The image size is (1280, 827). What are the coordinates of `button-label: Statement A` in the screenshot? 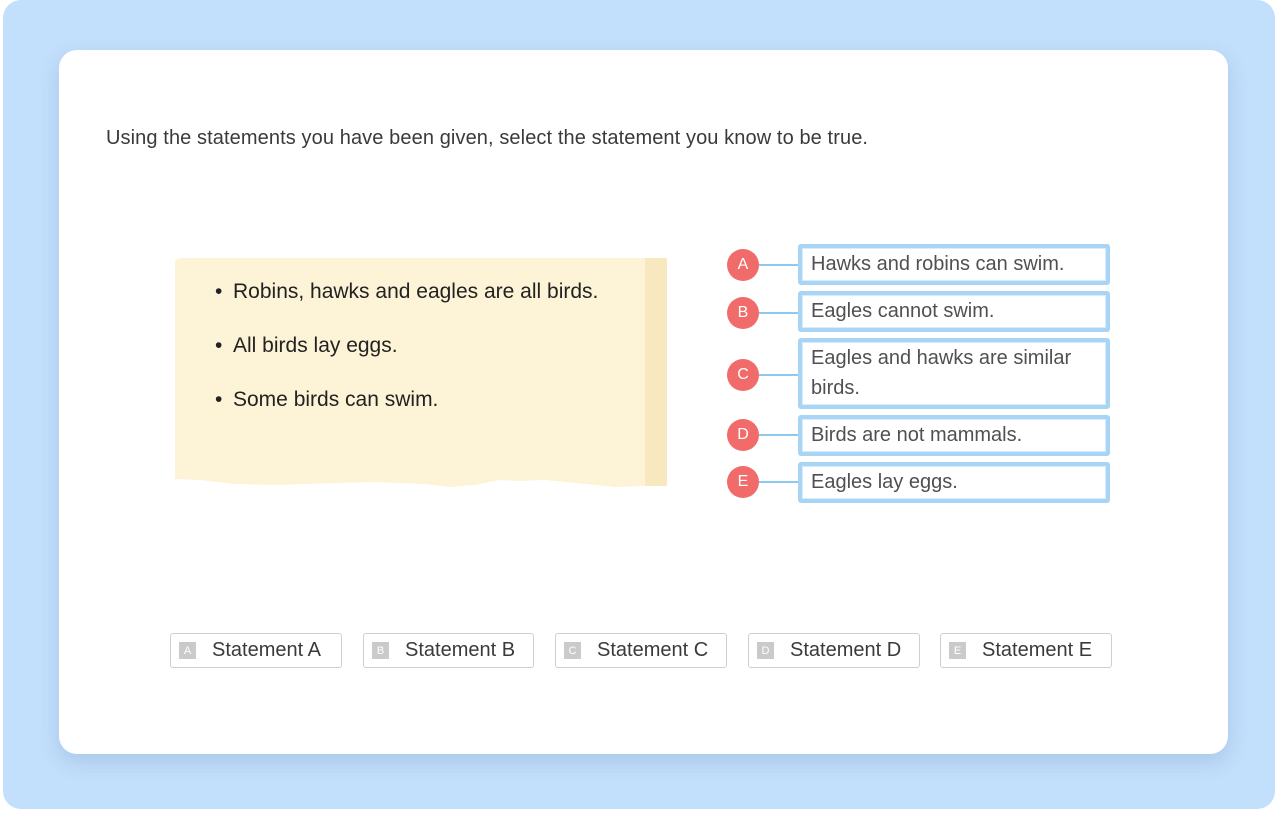 It's located at (266, 650).